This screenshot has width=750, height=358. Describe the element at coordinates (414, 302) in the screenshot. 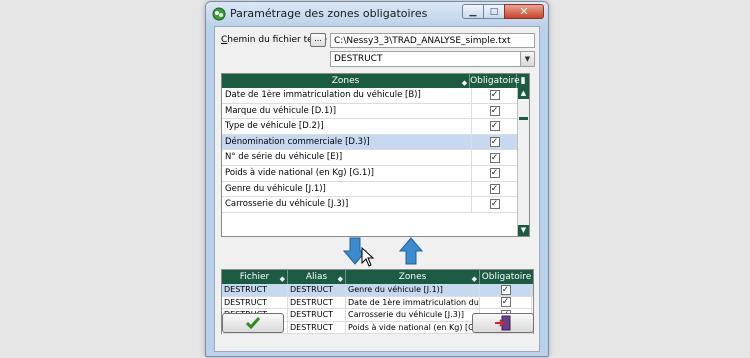

I see `zone-cell: Date de 1ère immatriculation du` at that location.